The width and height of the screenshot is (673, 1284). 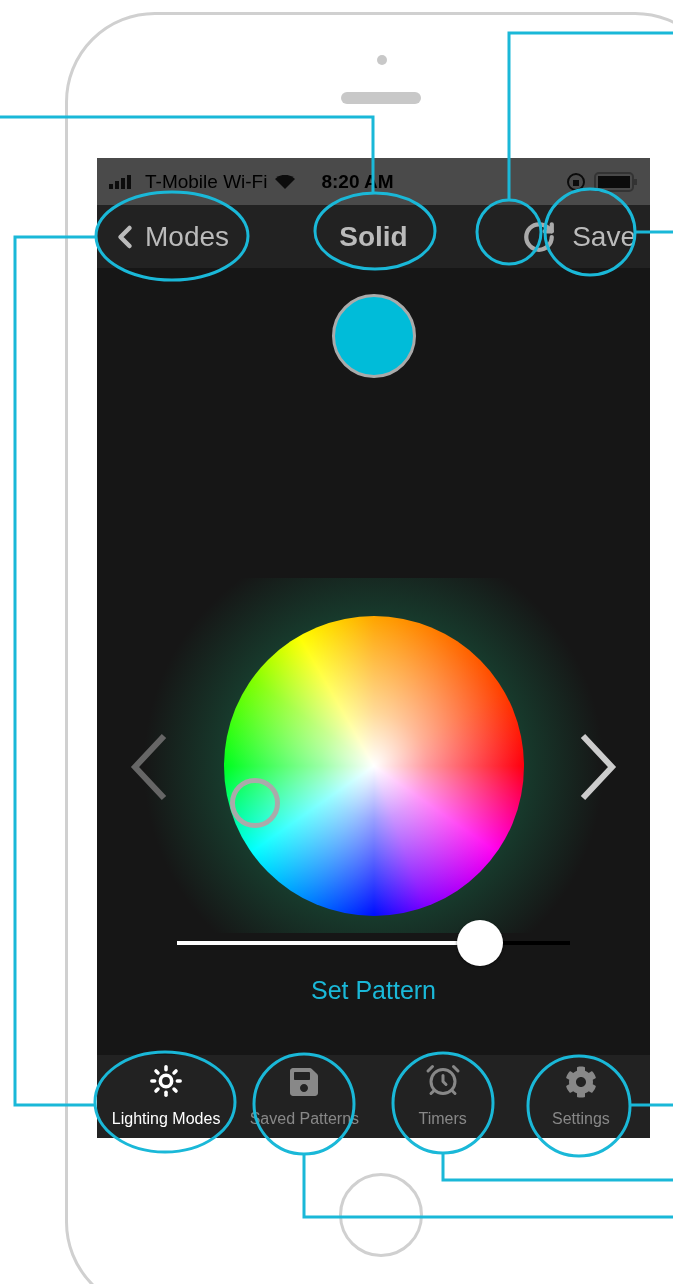 I want to click on alarm-clock-icon, so click(x=442, y=1080).